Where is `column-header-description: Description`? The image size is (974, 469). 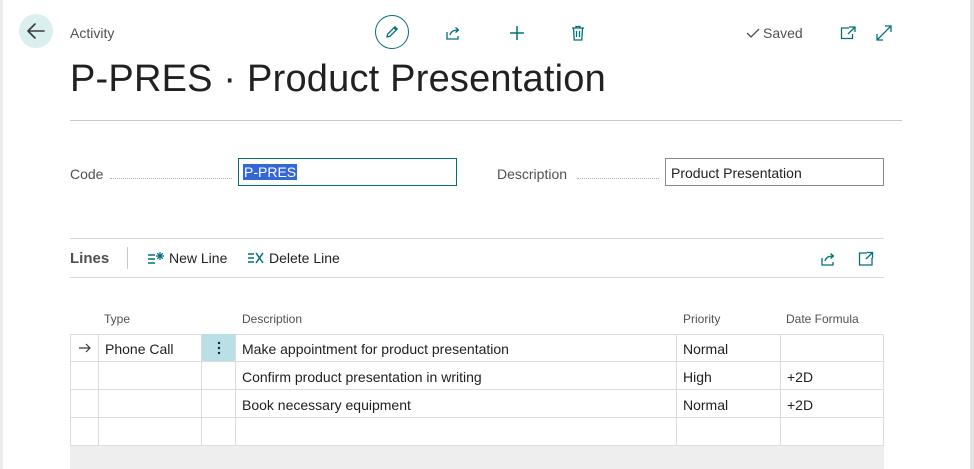 column-header-description: Description is located at coordinates (272, 319).